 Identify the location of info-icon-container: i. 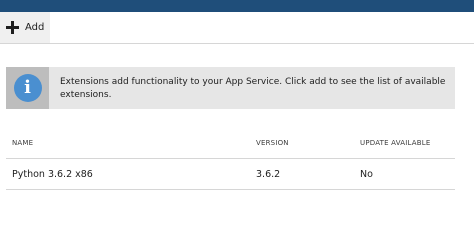
(27, 88).